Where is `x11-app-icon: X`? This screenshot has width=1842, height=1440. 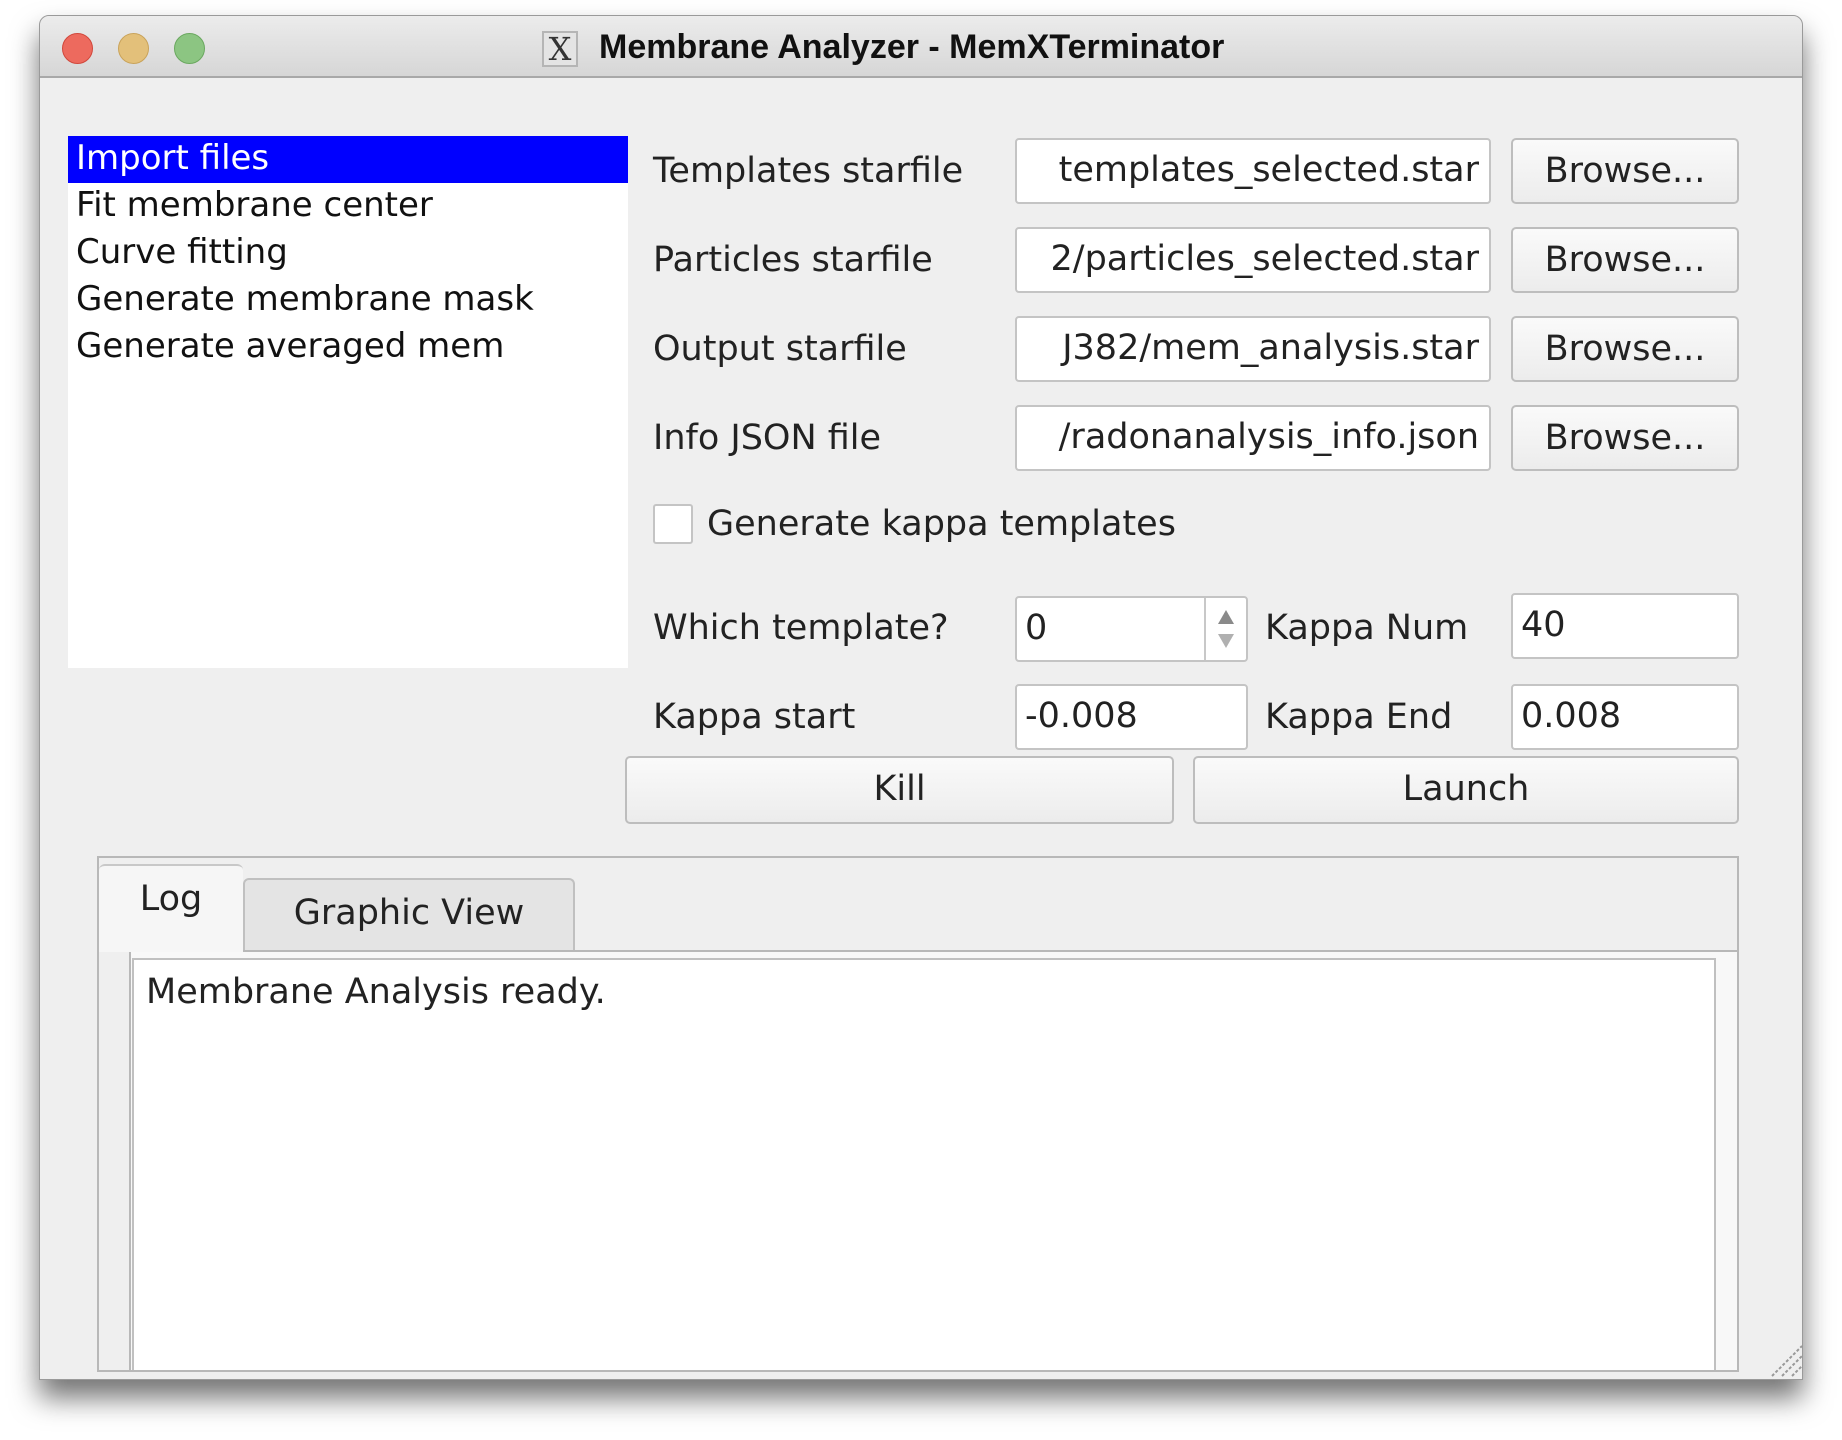
x11-app-icon: X is located at coordinates (560, 49).